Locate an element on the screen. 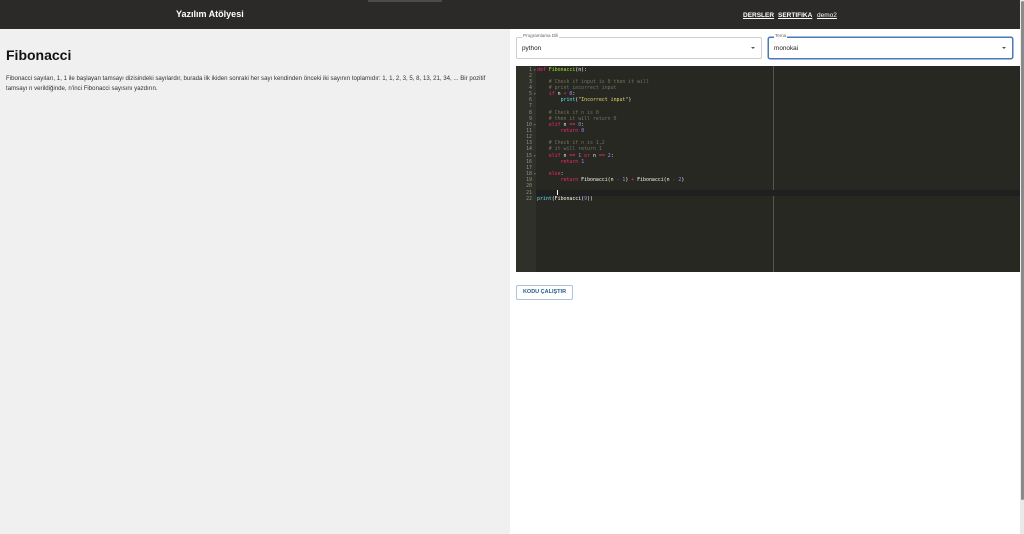 This screenshot has height=534, width=1024. nav-dersler: DERSLER is located at coordinates (758, 15).